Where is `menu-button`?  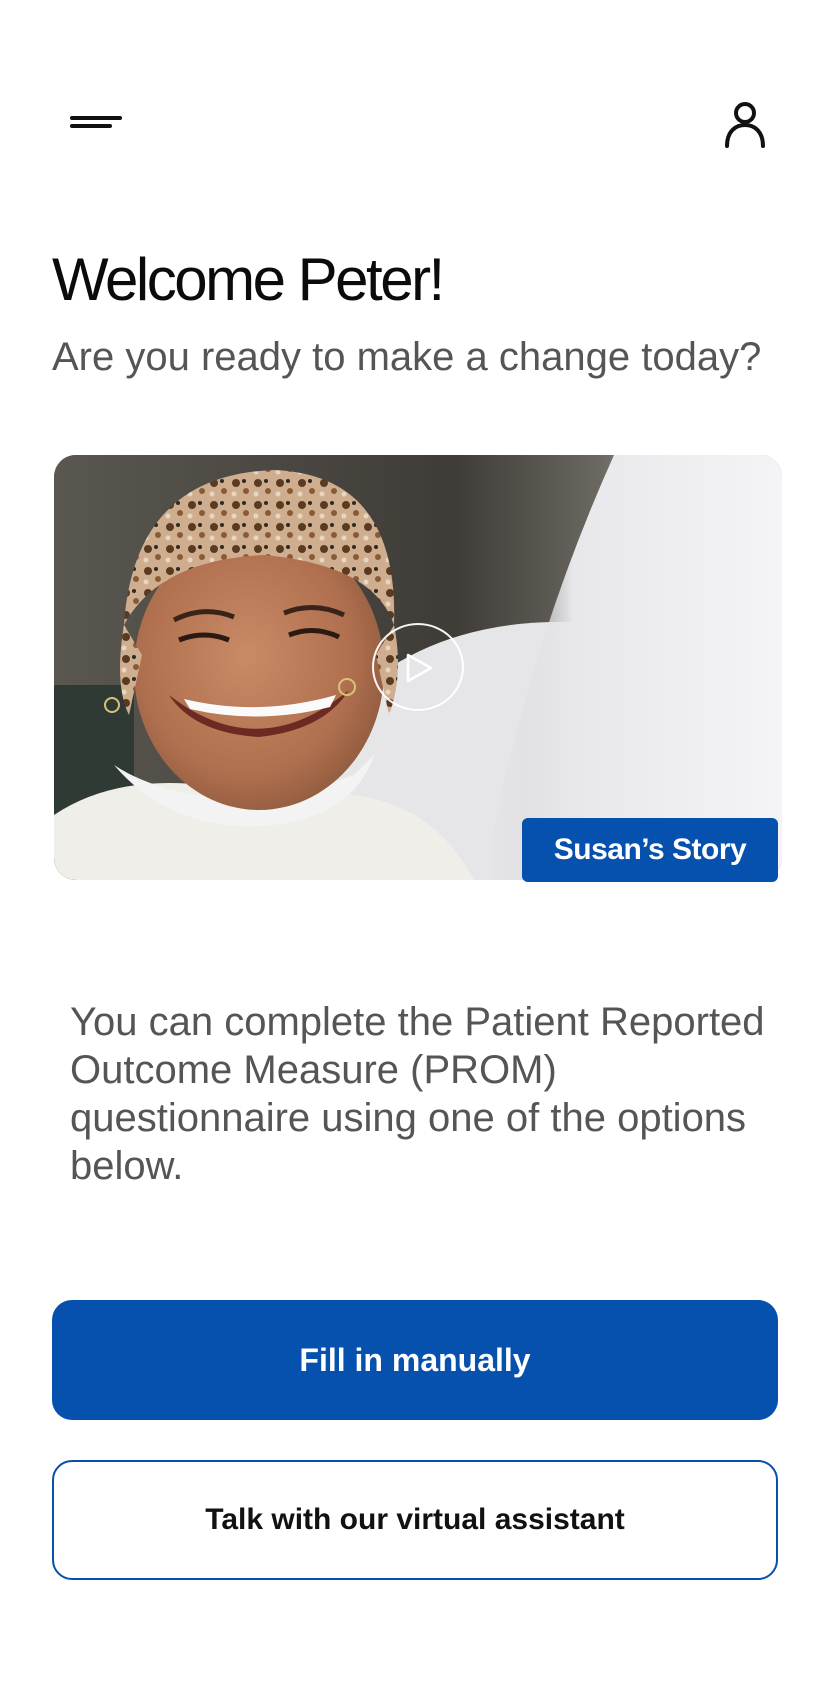 menu-button is located at coordinates (93, 119).